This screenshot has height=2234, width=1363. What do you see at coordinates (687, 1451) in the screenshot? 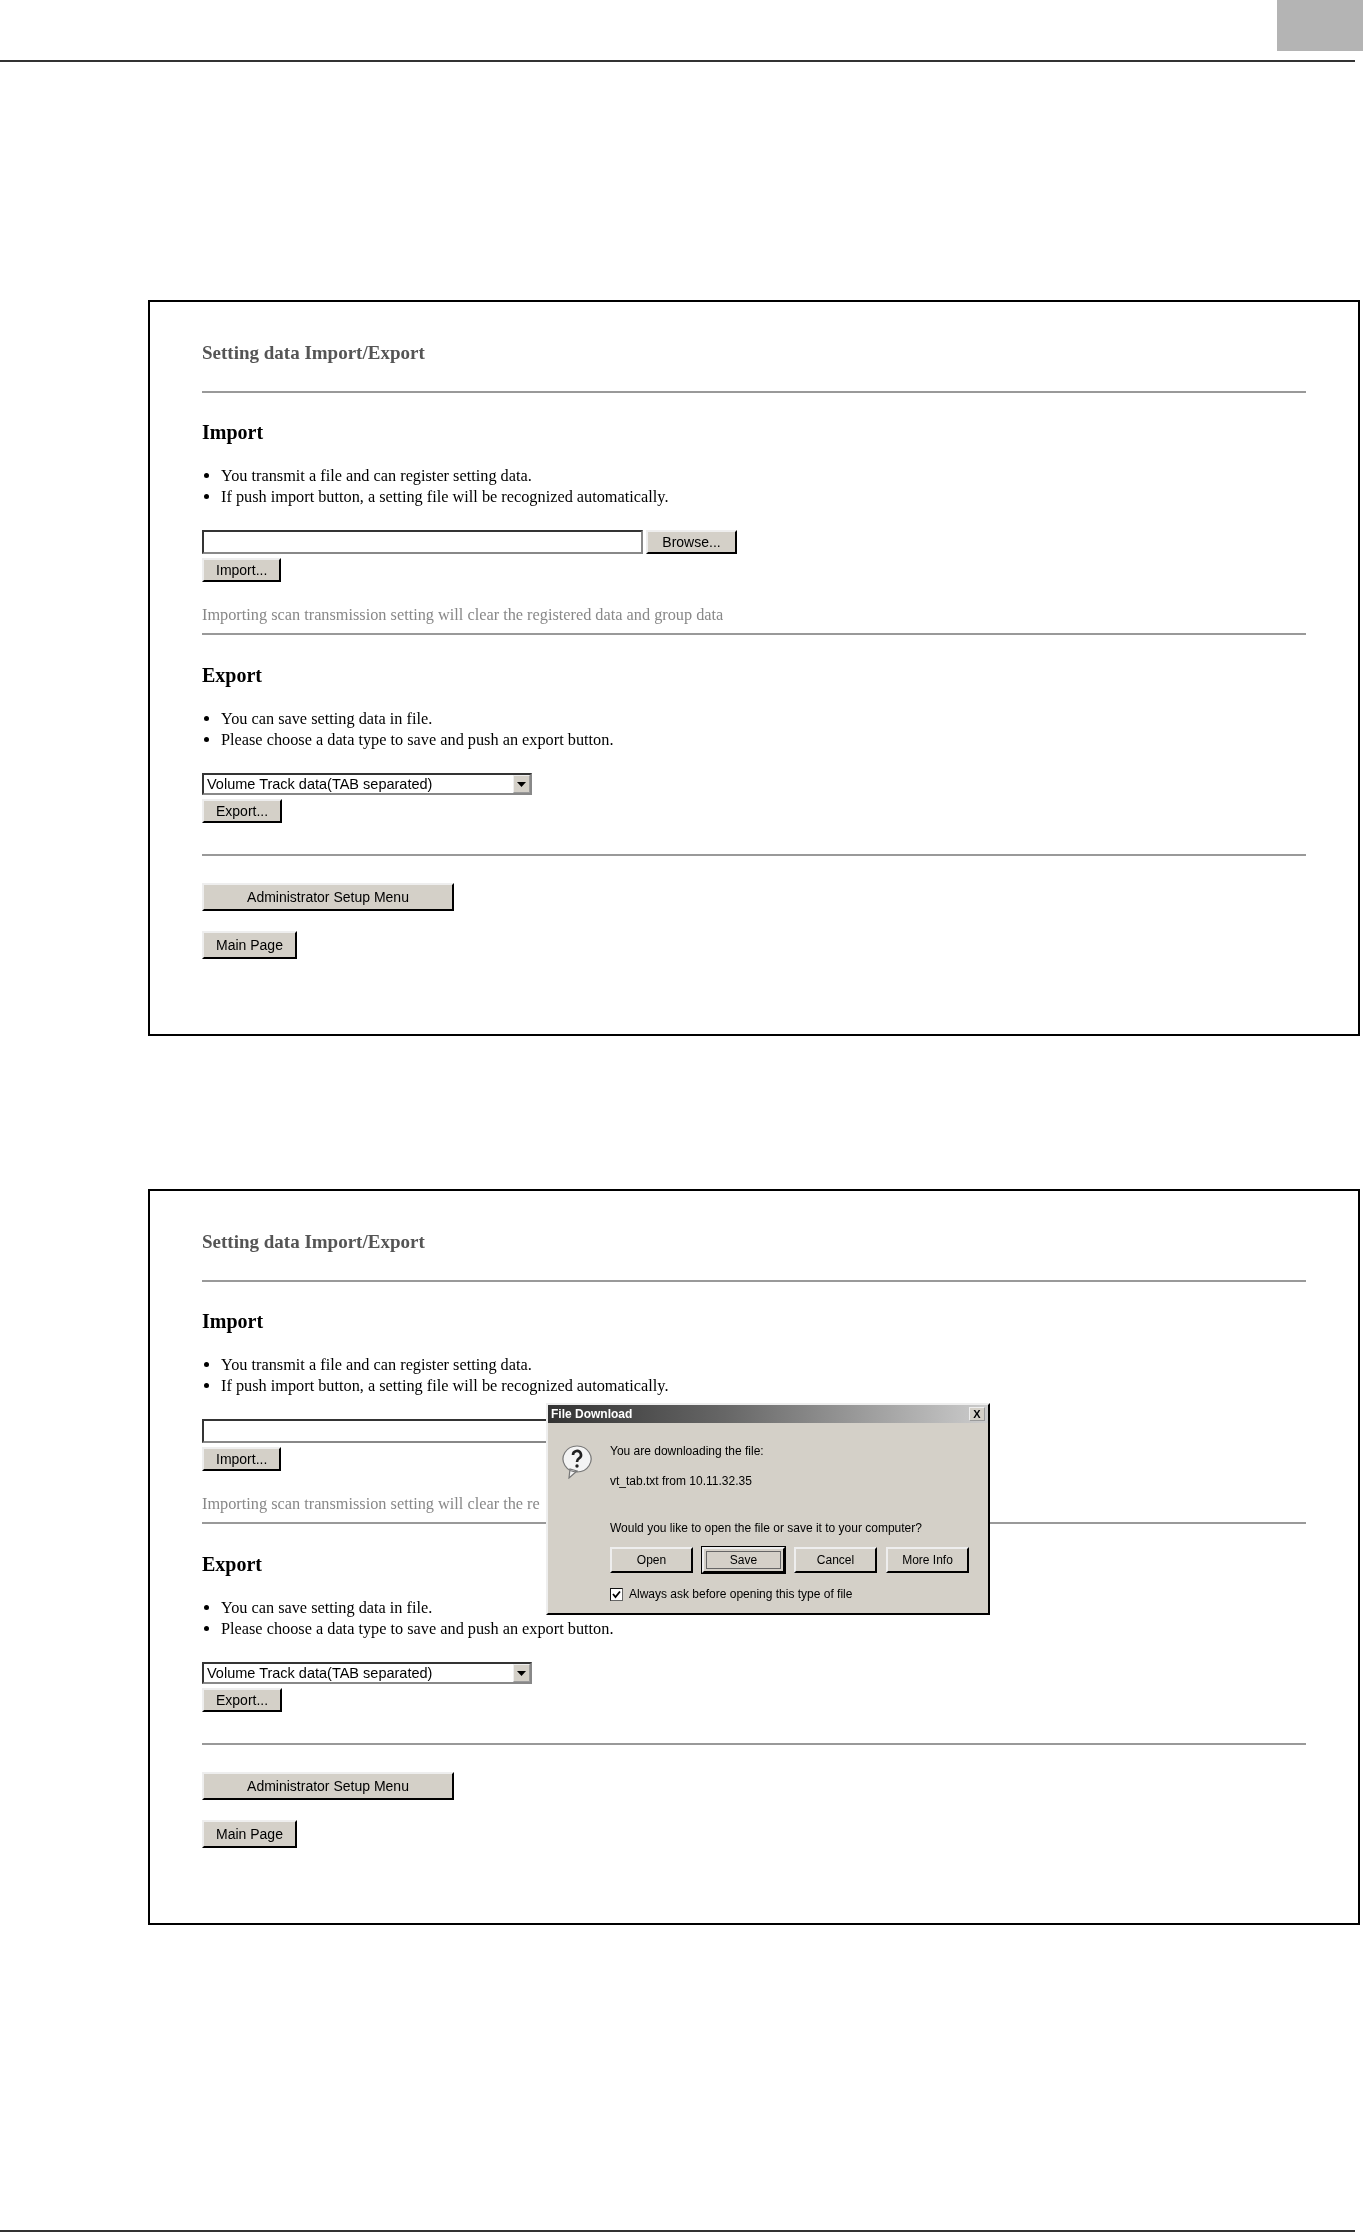
I see `dialog-message: You are downloading the file:` at bounding box center [687, 1451].